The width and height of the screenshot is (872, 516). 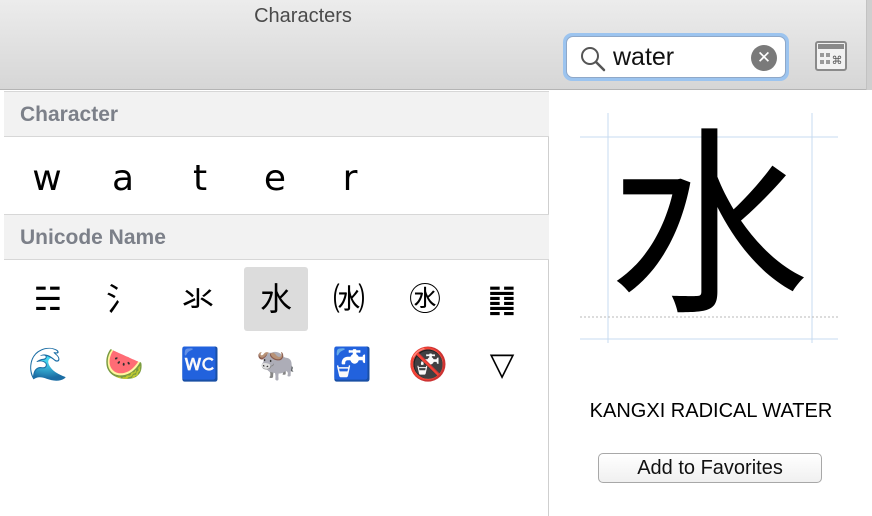 I want to click on search-focus-ring: ✕, so click(x=676, y=57).